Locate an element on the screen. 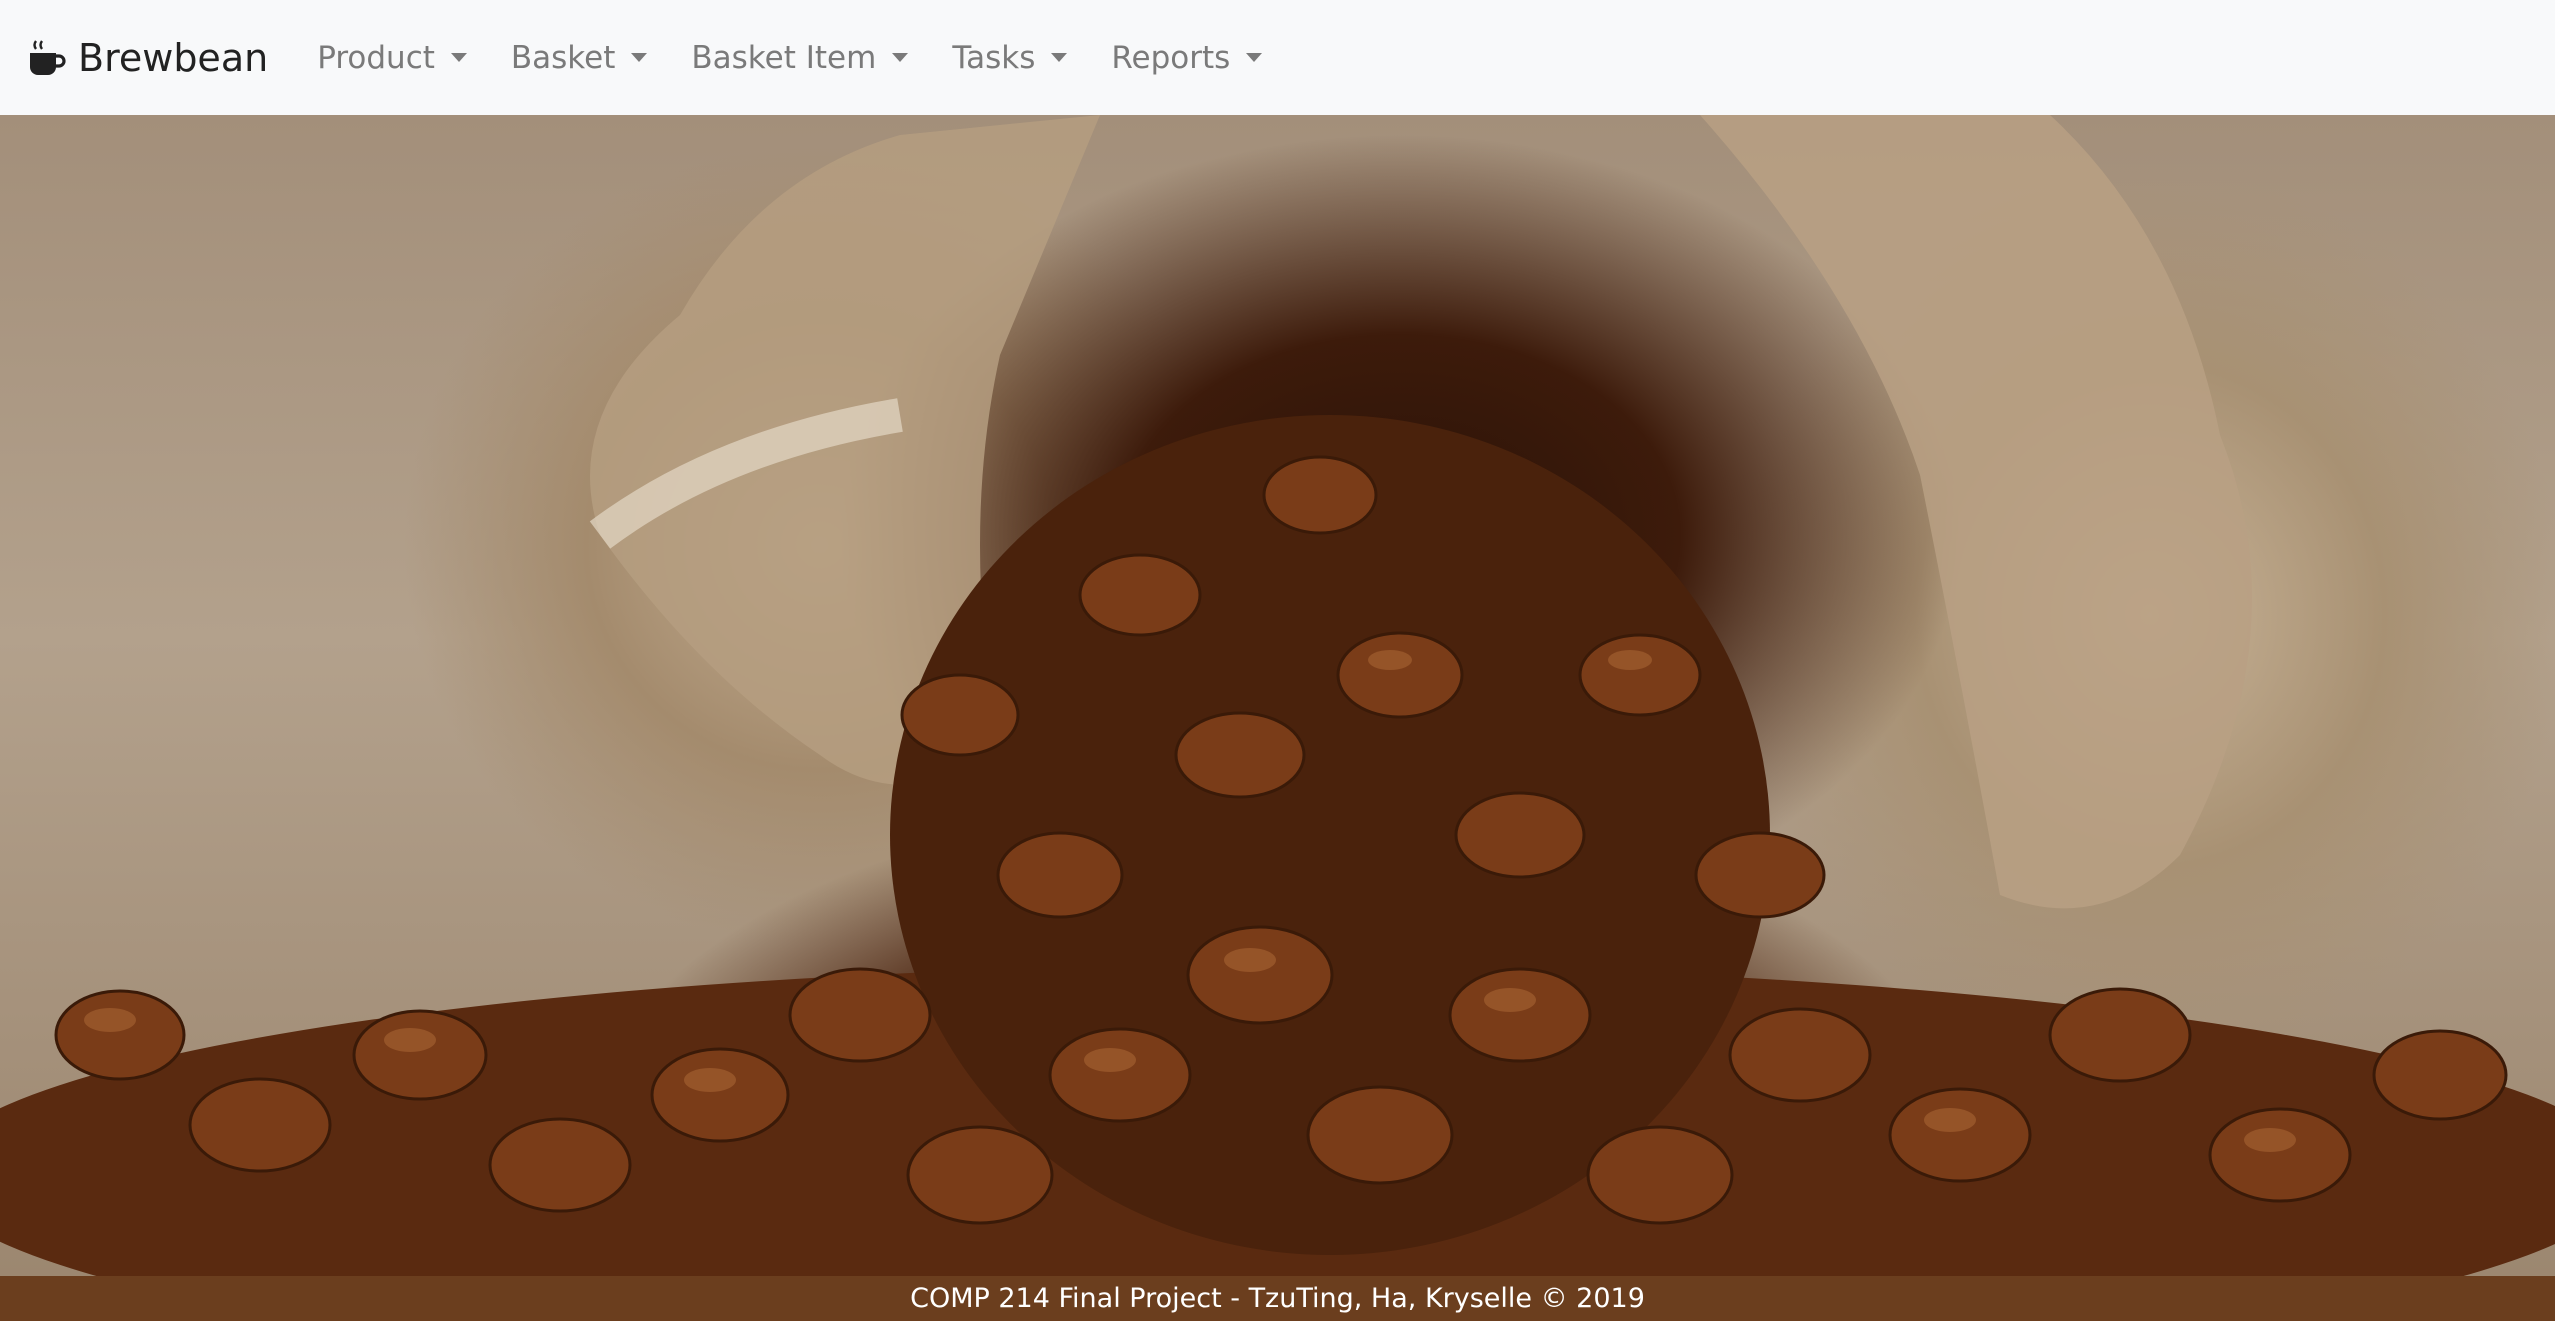 Image resolution: width=2555 pixels, height=1321 pixels. nav-dropdown-basket-item: Basket Item is located at coordinates (800, 57).